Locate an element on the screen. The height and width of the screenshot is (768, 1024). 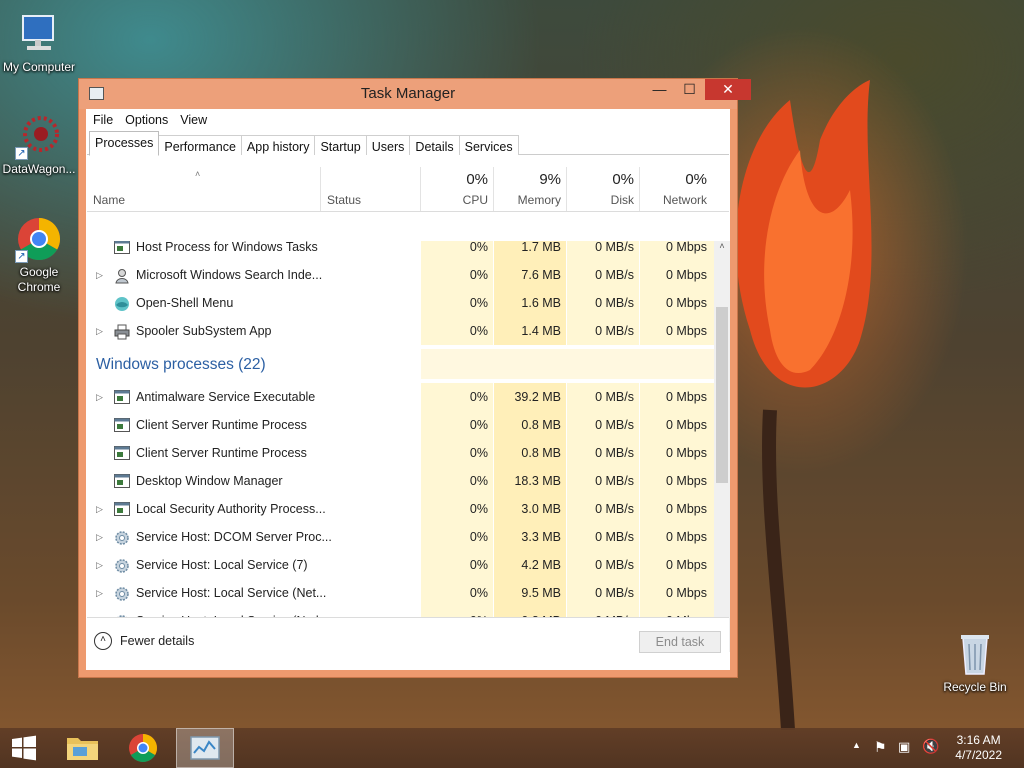
action-center-flag-icon: ⚑ is located at coordinates (880, 747).